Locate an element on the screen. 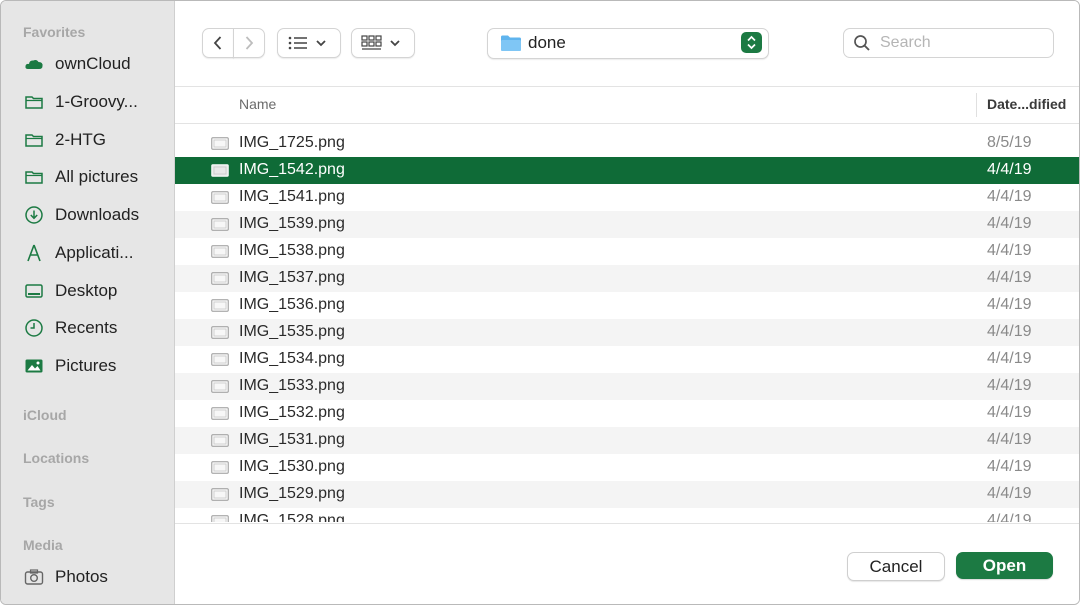 The image size is (1080, 605). file-row: IMG_1528.png 4/4/19 is located at coordinates (627, 515).